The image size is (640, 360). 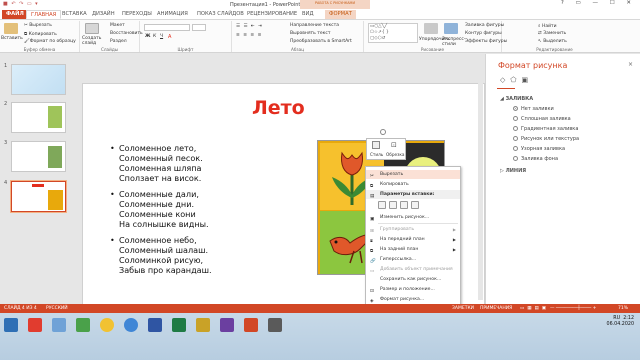 I want to click on word-icon, so click(x=155, y=325).